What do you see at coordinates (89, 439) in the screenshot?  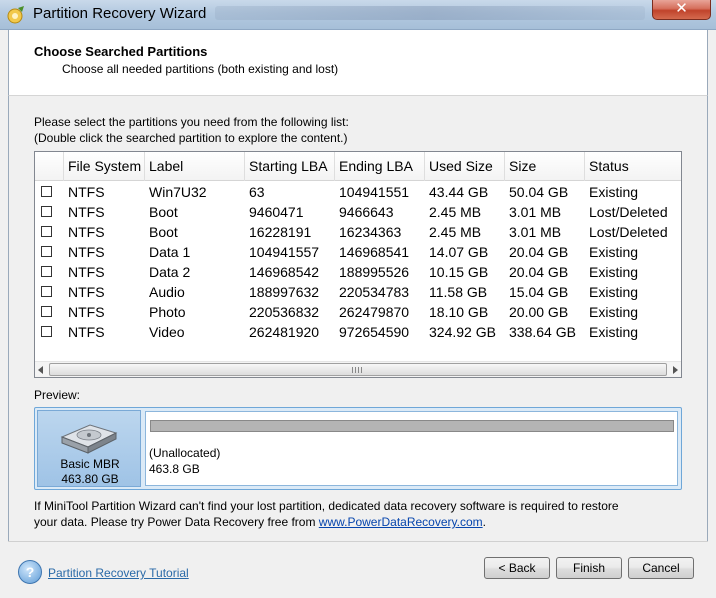 I see `hard-disk-icon` at bounding box center [89, 439].